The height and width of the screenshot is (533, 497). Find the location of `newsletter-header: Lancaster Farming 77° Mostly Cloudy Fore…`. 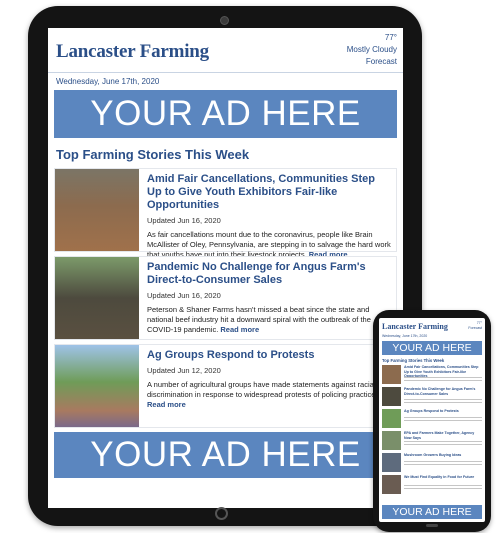

newsletter-header: Lancaster Farming 77° Mostly Cloudy Fore… is located at coordinates (225, 57).